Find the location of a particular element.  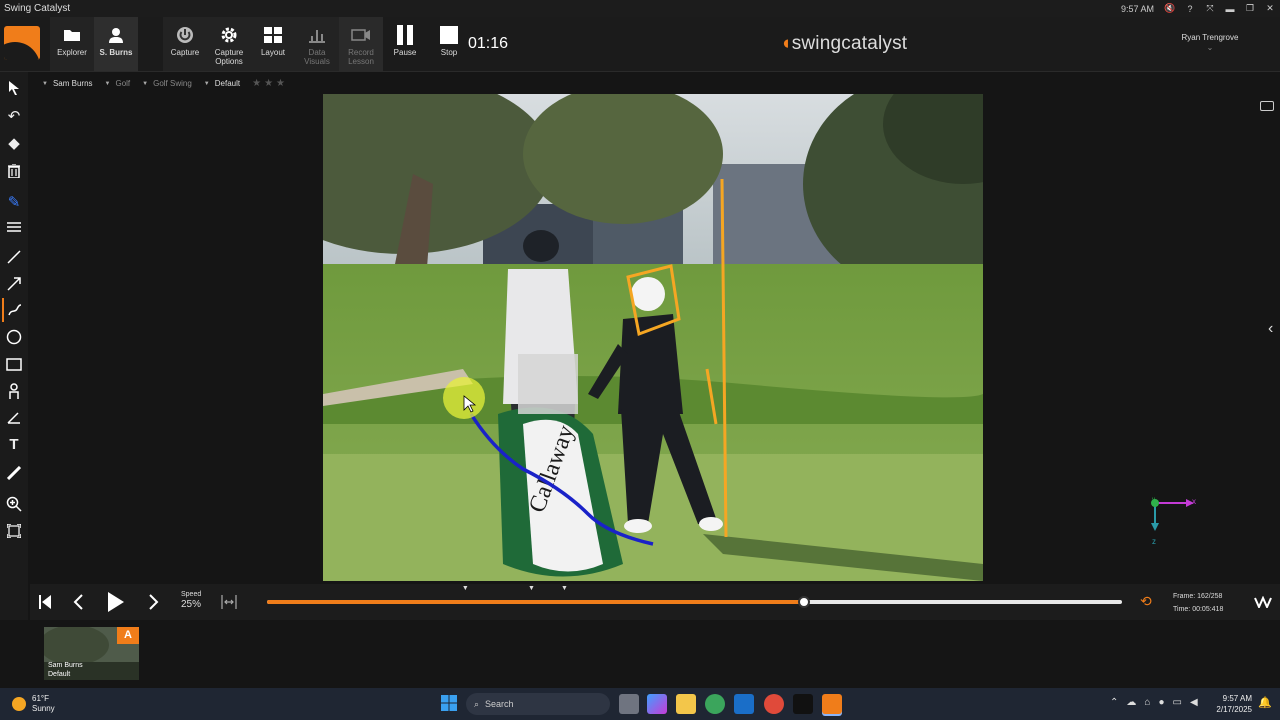

sun-icon is located at coordinates (19, 704).